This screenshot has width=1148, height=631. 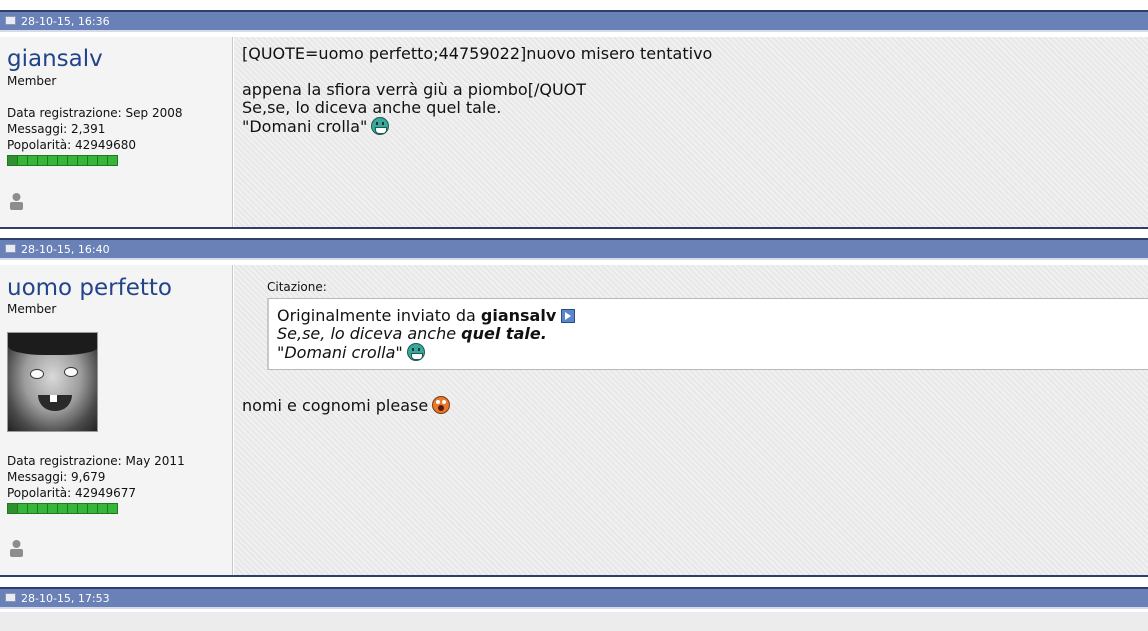 I want to click on avatar-hair, so click(x=52, y=344).